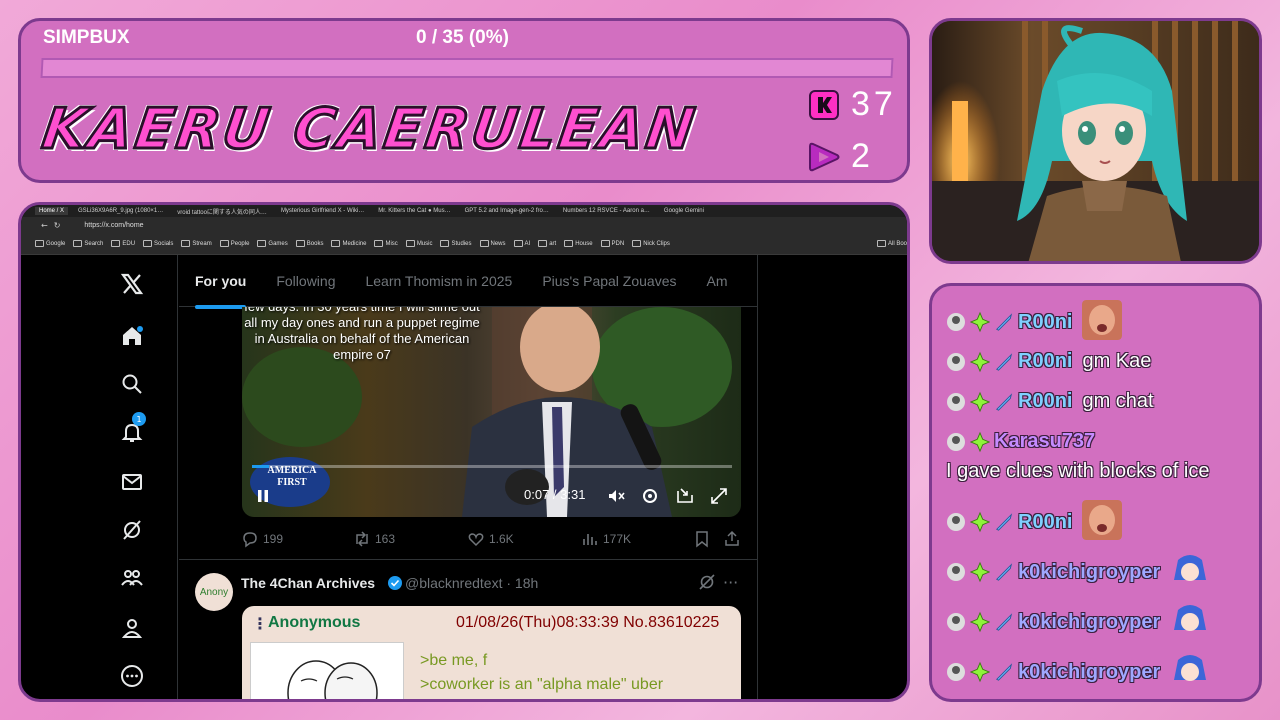 This screenshot has width=1280, height=720. Describe the element at coordinates (555, 494) in the screenshot. I see `video-time: 0:07 / 3:31` at that location.